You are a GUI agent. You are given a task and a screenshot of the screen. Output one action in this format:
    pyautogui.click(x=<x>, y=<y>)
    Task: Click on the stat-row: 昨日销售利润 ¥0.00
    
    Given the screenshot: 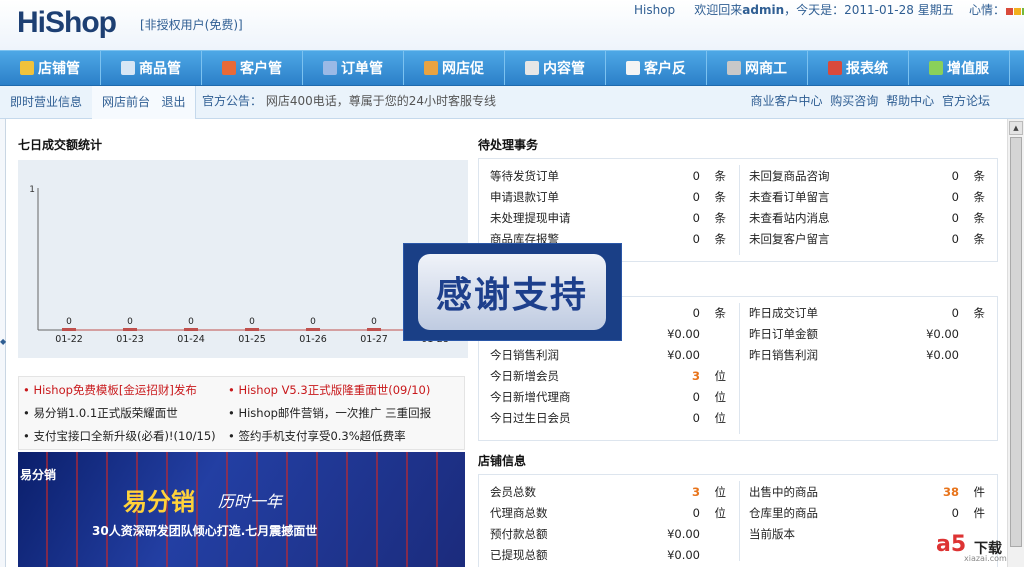 What is the action you would take?
    pyautogui.click(x=867, y=355)
    